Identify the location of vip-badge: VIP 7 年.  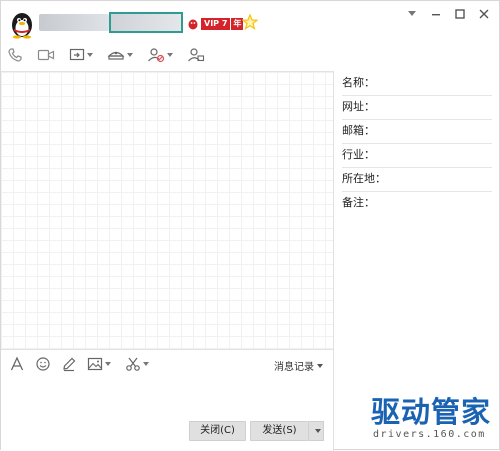
(215, 23).